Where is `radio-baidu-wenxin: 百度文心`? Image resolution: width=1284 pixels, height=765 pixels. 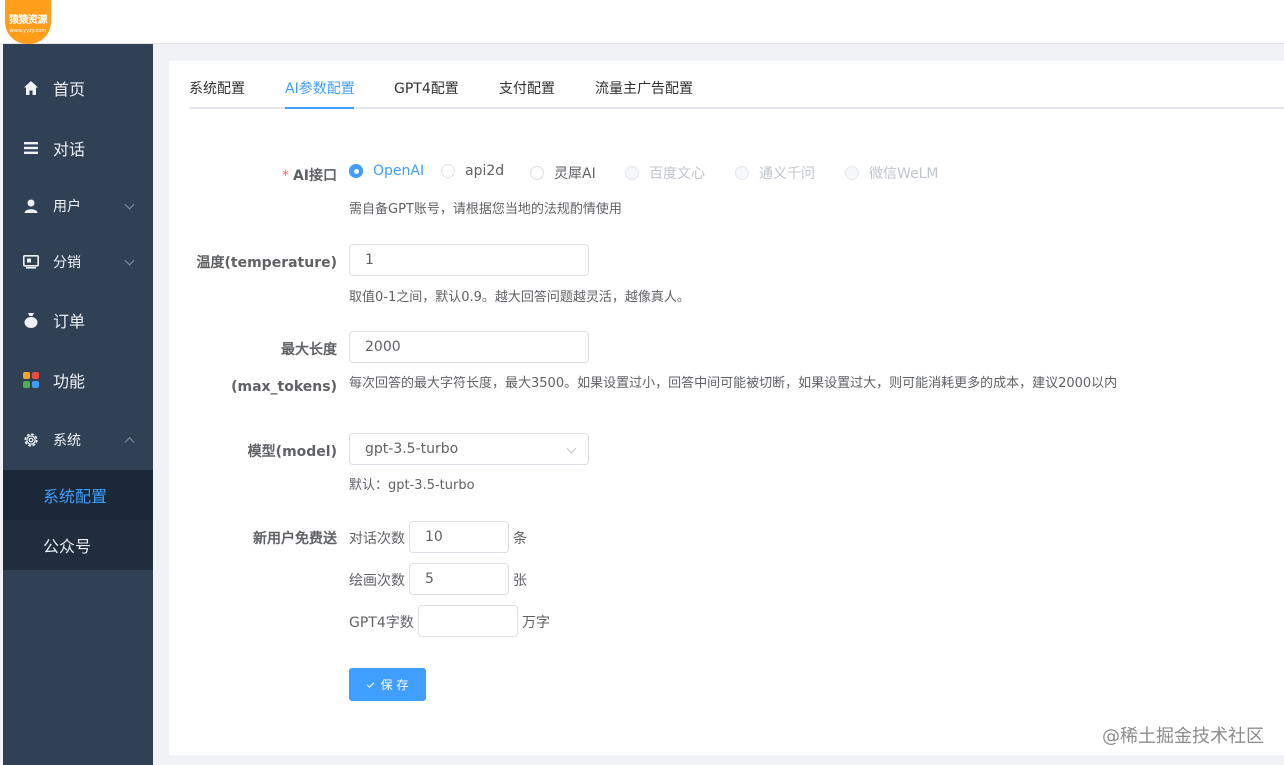
radio-baidu-wenxin: 百度文心 is located at coordinates (665, 173).